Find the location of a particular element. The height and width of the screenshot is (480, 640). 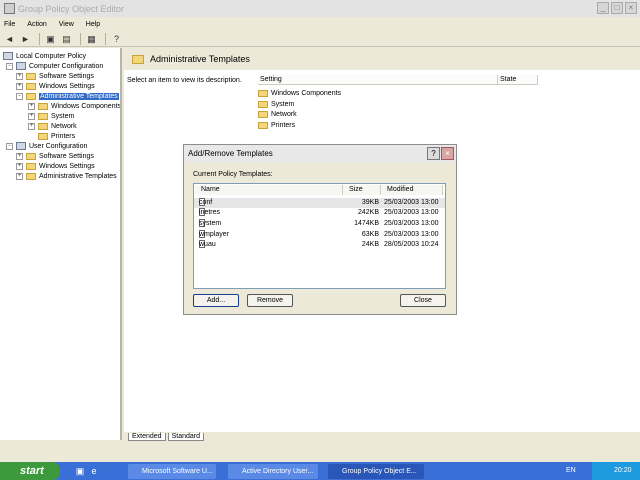

table-row: system 1474KB 25/03/2003 13:00 is located at coordinates (319, 224).